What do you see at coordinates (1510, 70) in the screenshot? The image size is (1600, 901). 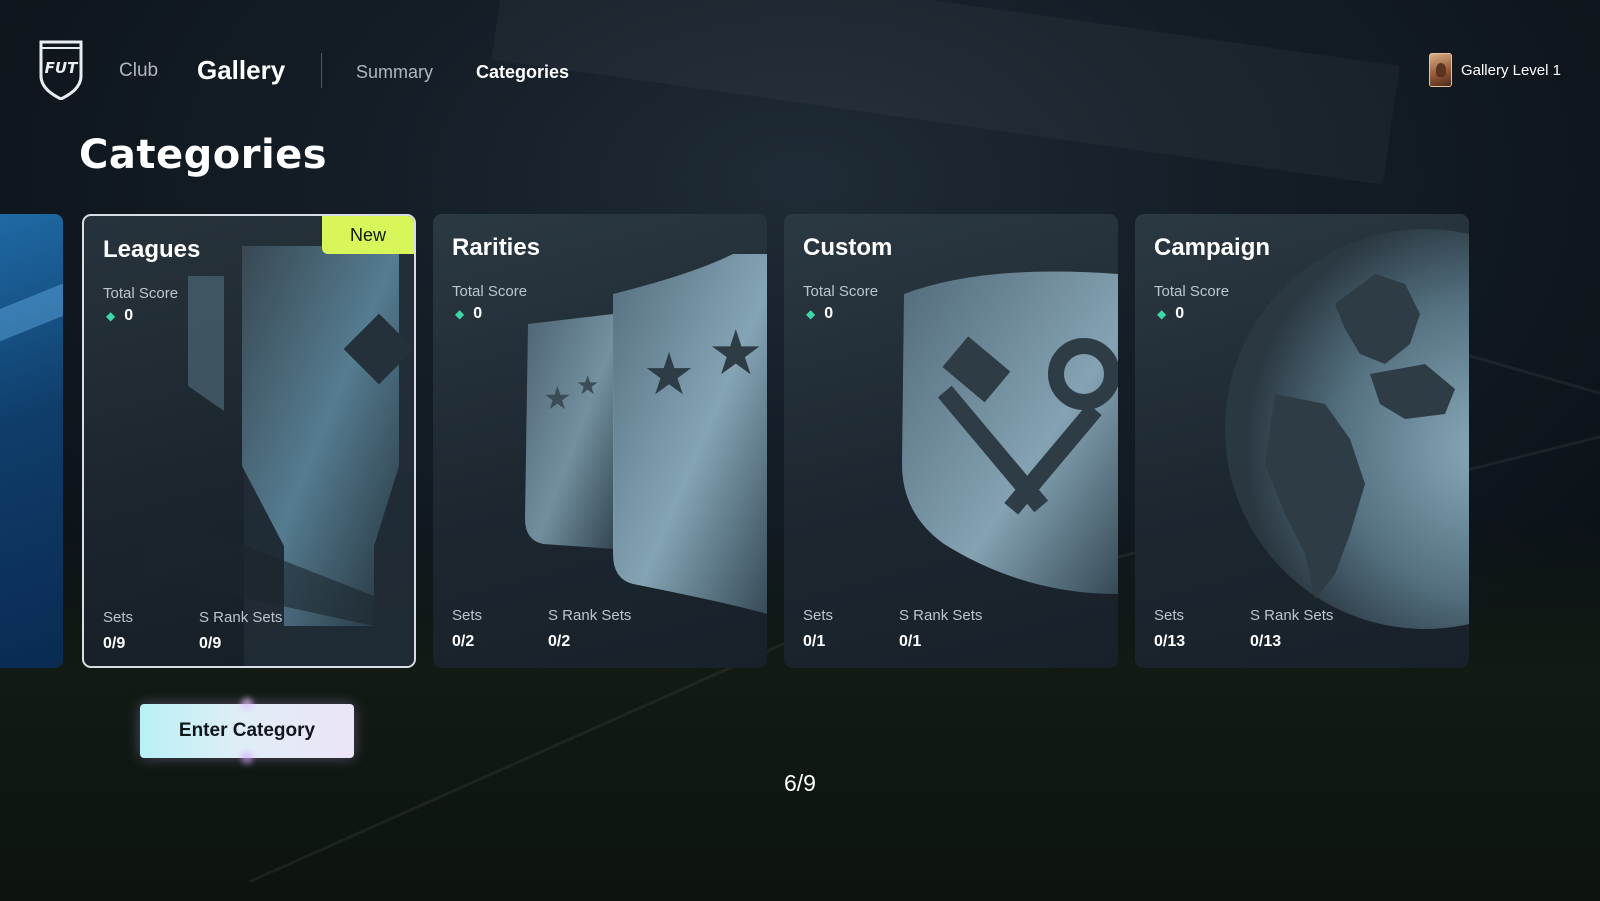 I see `gallery-level-label: Gallery Level 1` at bounding box center [1510, 70].